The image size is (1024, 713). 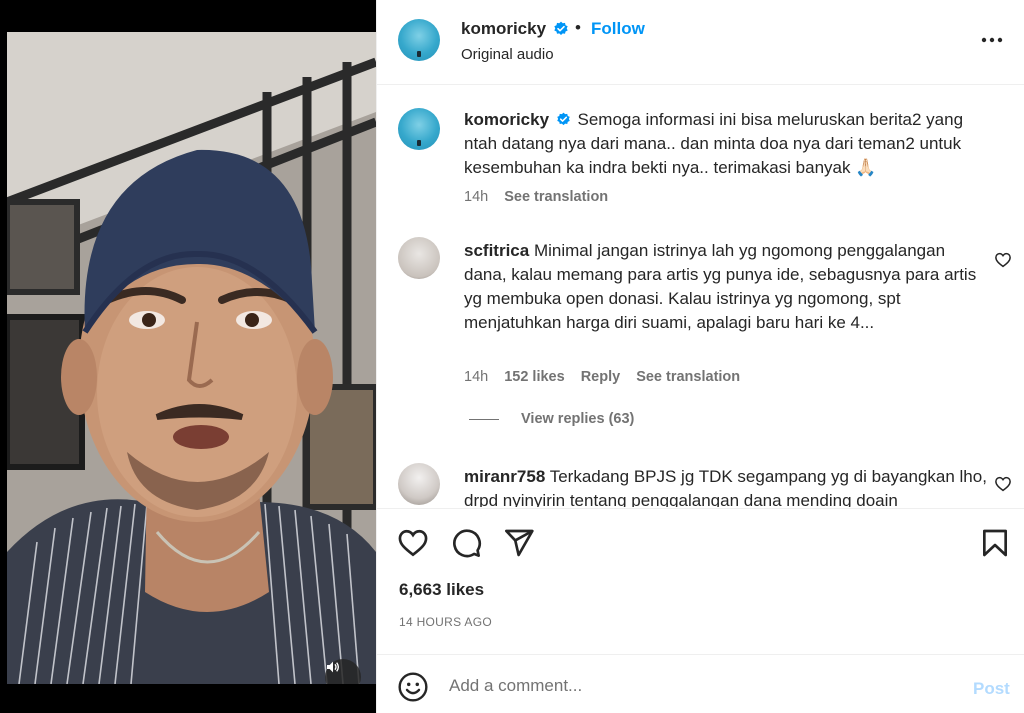 What do you see at coordinates (504, 476) in the screenshot?
I see `comment-username: miranr758` at bounding box center [504, 476].